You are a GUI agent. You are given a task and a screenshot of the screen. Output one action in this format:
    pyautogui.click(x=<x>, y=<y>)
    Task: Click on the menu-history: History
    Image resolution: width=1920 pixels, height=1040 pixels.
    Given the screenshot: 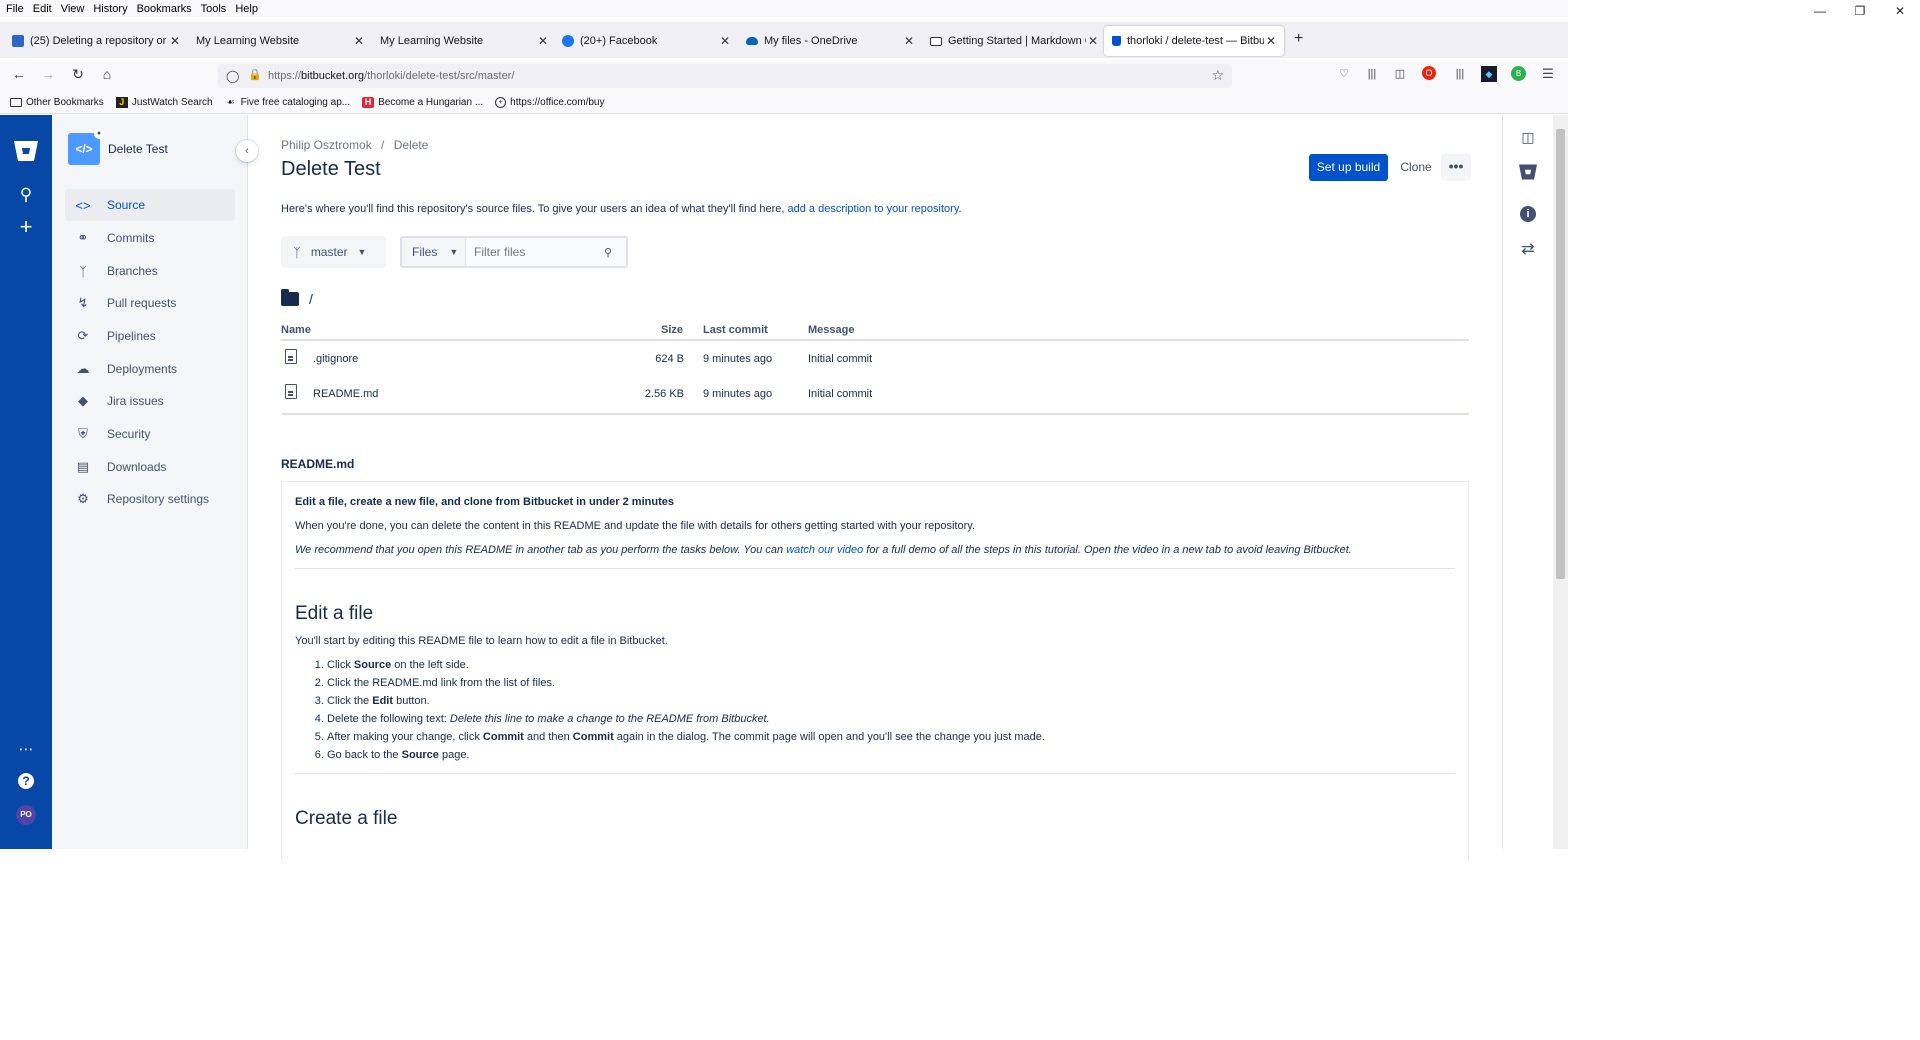 What is the action you would take?
    pyautogui.click(x=110, y=9)
    